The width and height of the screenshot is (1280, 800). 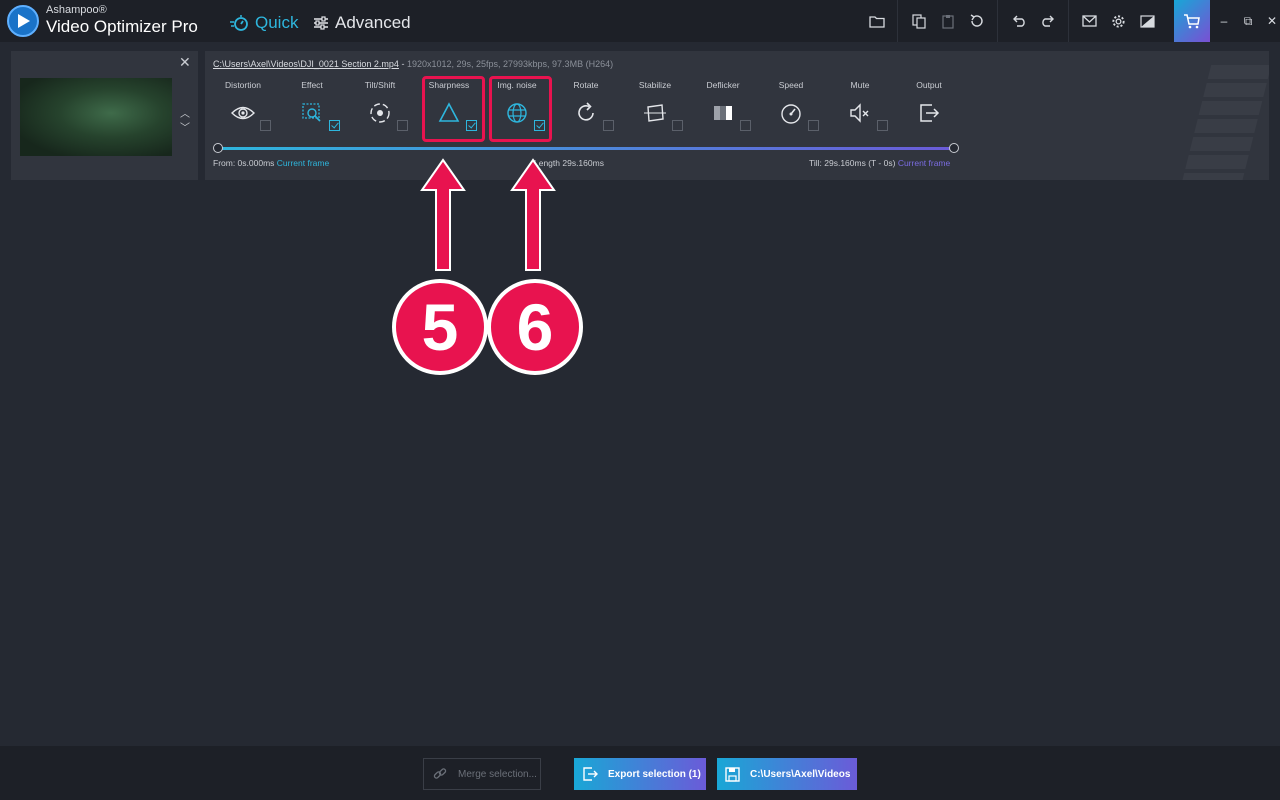 What do you see at coordinates (586, 148) in the screenshot?
I see `timeline-track` at bounding box center [586, 148].